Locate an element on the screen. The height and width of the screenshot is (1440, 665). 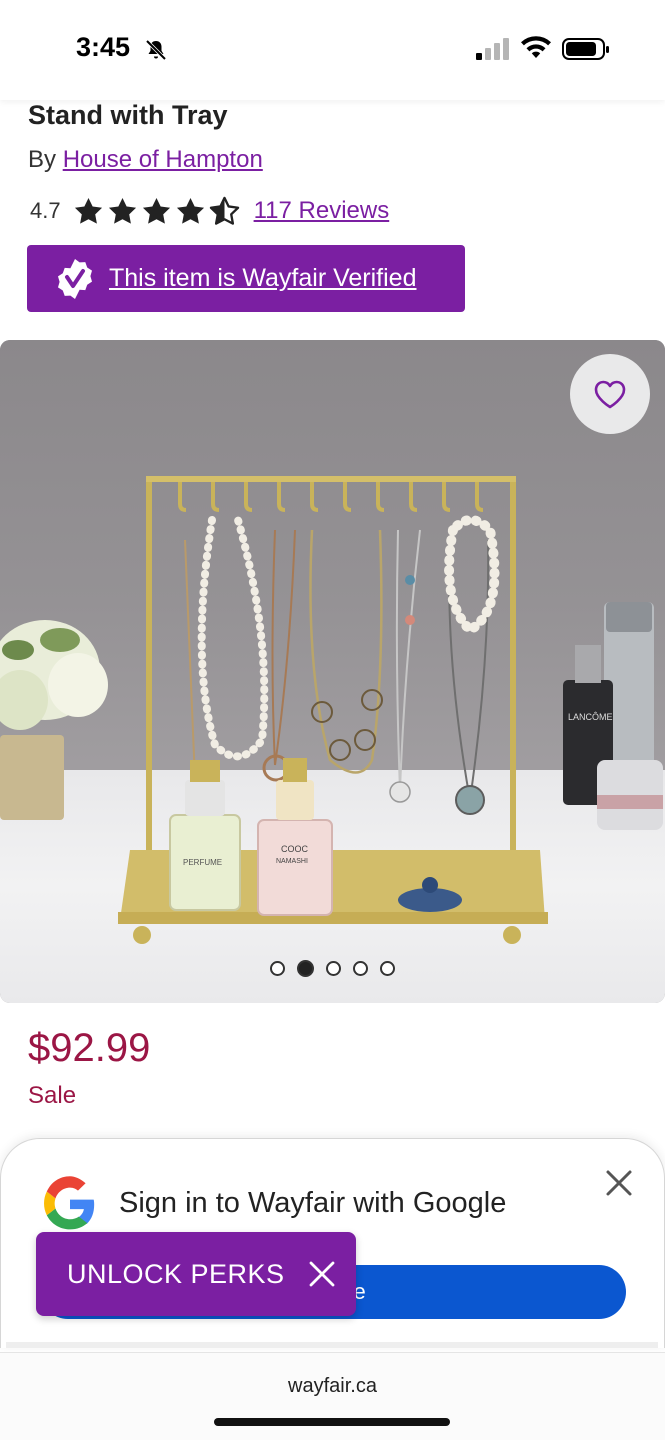
carousel-dots is located at coordinates (332, 968).